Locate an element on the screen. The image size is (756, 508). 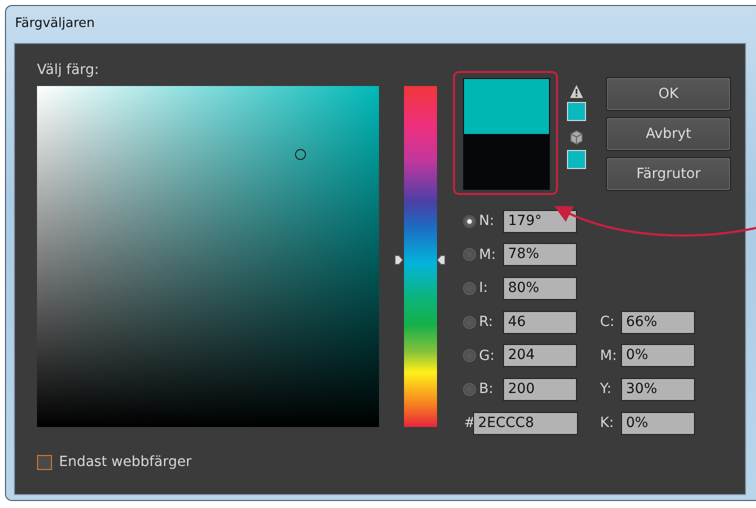
hue-slider-handle is located at coordinates (420, 260).